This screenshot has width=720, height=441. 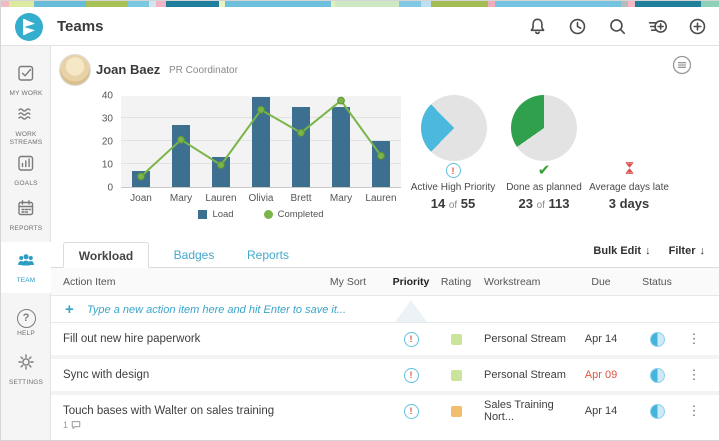 I want to click on user-role: PR Coordinator, so click(x=203, y=70).